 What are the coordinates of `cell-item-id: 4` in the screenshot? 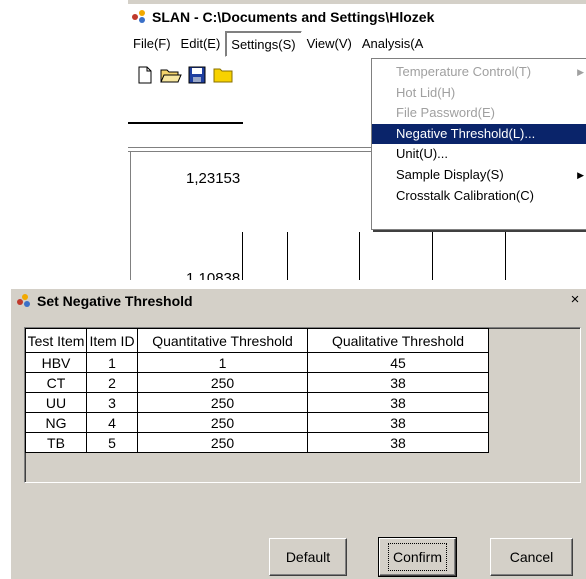 It's located at (112, 422).